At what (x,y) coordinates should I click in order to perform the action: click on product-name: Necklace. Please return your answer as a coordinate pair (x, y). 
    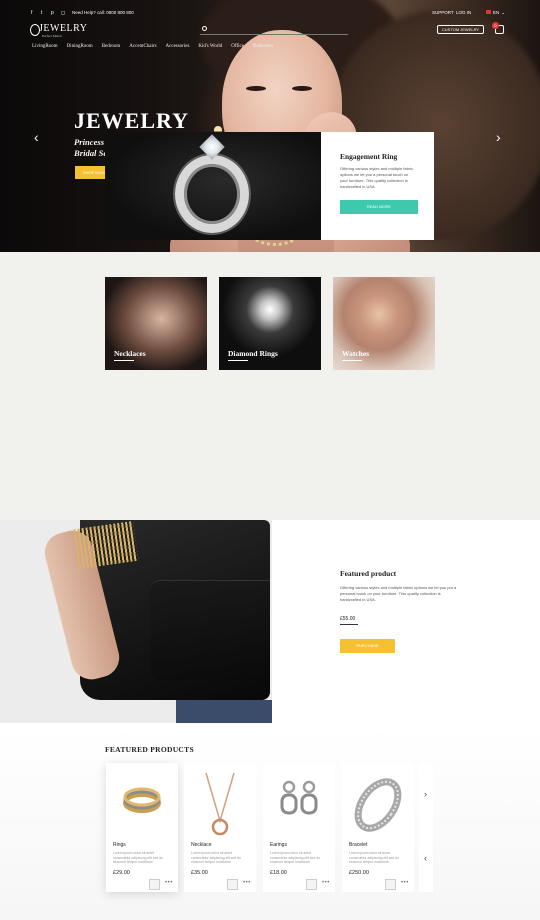
    Looking at the image, I should click on (201, 845).